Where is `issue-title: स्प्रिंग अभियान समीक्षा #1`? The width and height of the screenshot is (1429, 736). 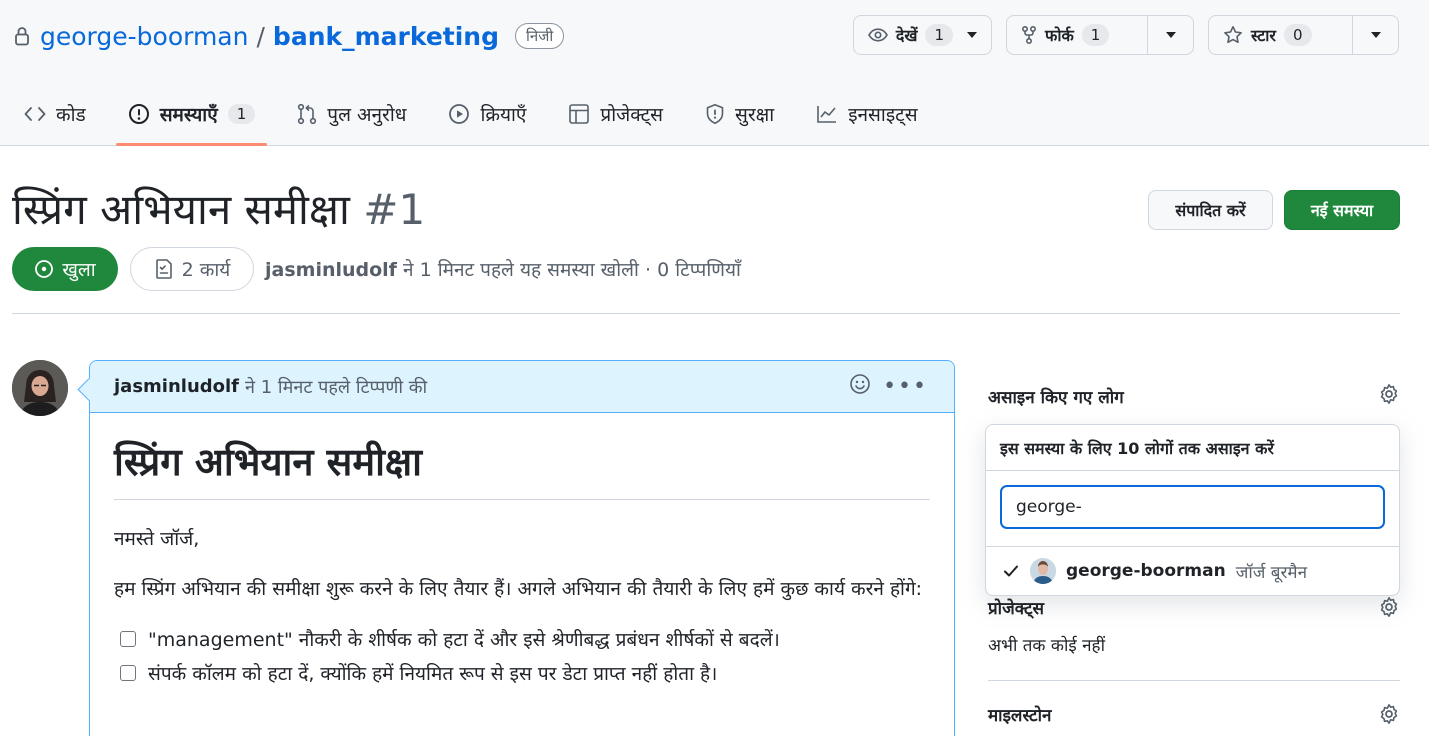
issue-title: स्प्रिंग अभियान समीक्षा #1 is located at coordinates (218, 208).